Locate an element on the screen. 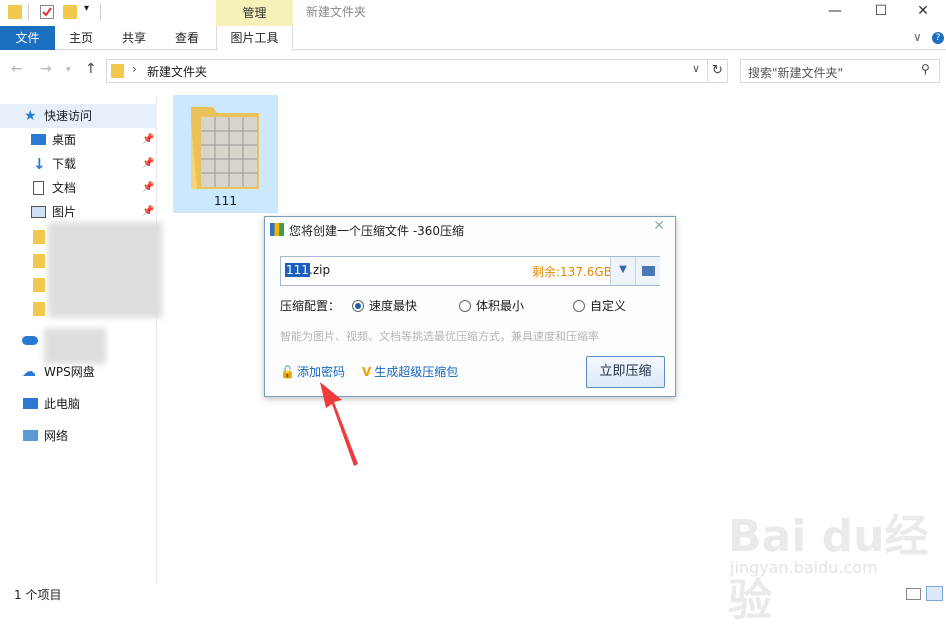 The image size is (946, 628). nav-item-documents: 文档 📌 is located at coordinates (78, 188).